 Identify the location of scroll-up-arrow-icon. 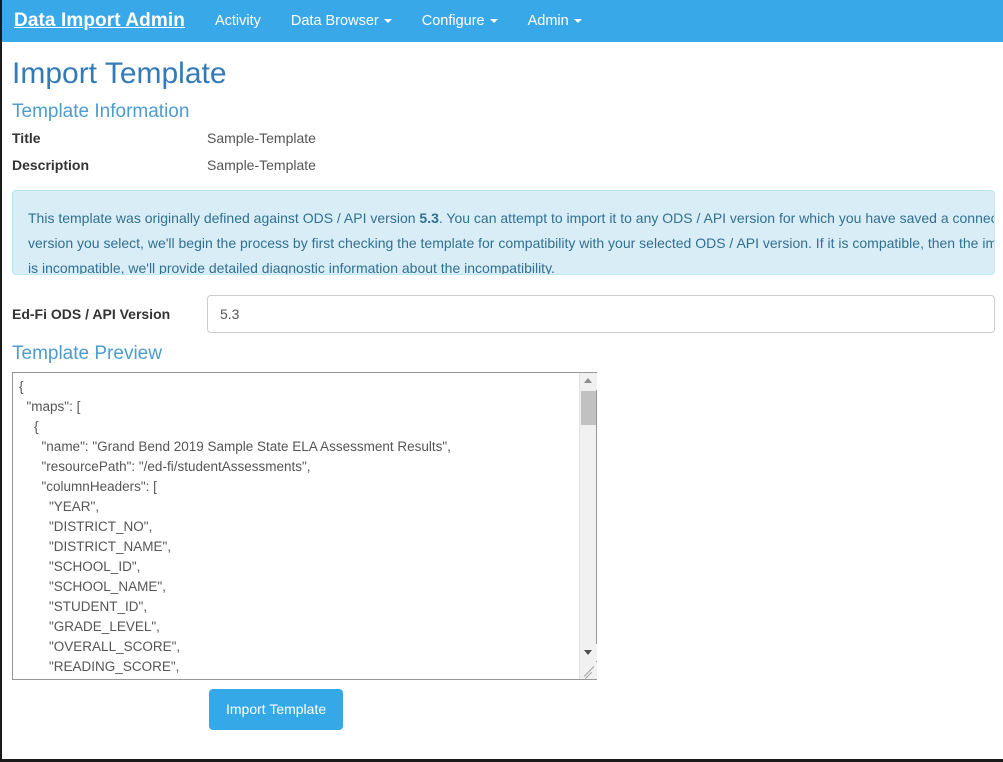
(588, 381).